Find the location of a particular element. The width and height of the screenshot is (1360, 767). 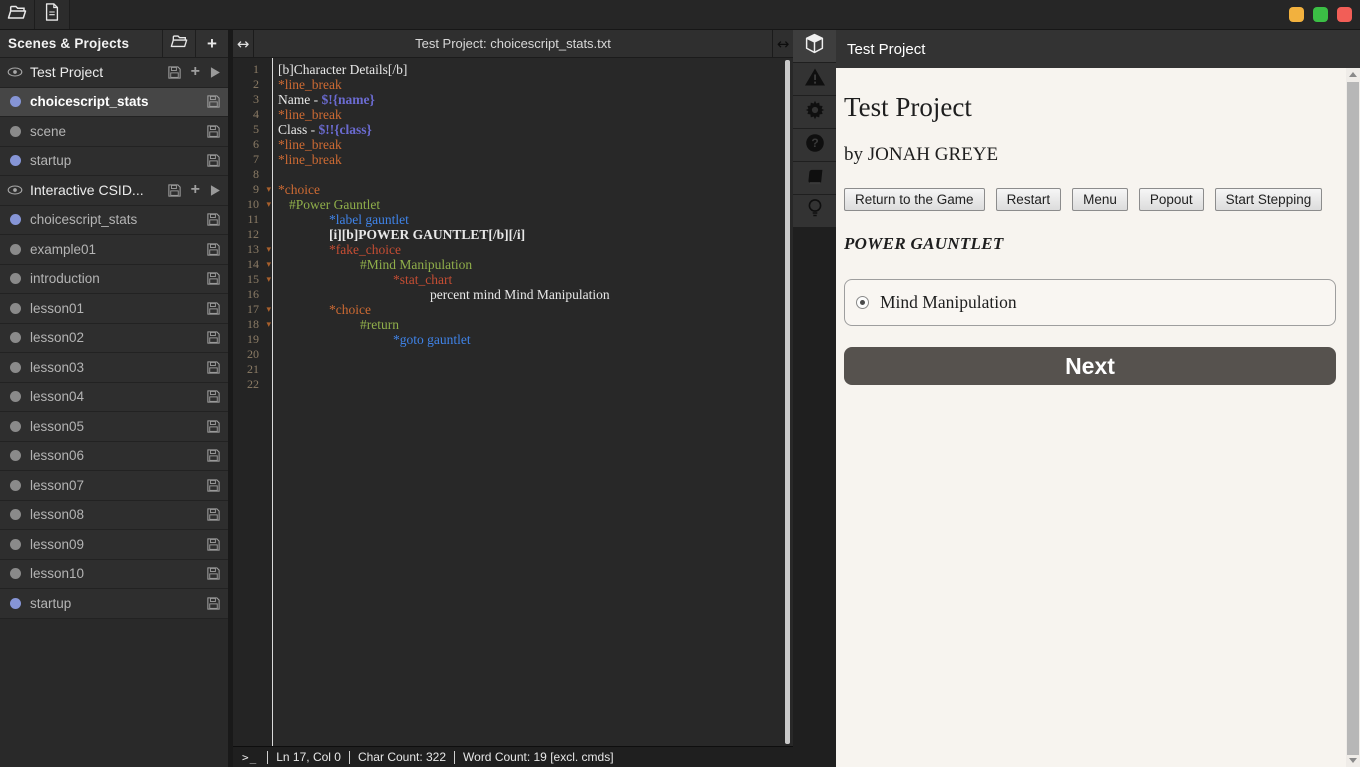

return-to-the-game-button: Return to the Game is located at coordinates (914, 199).